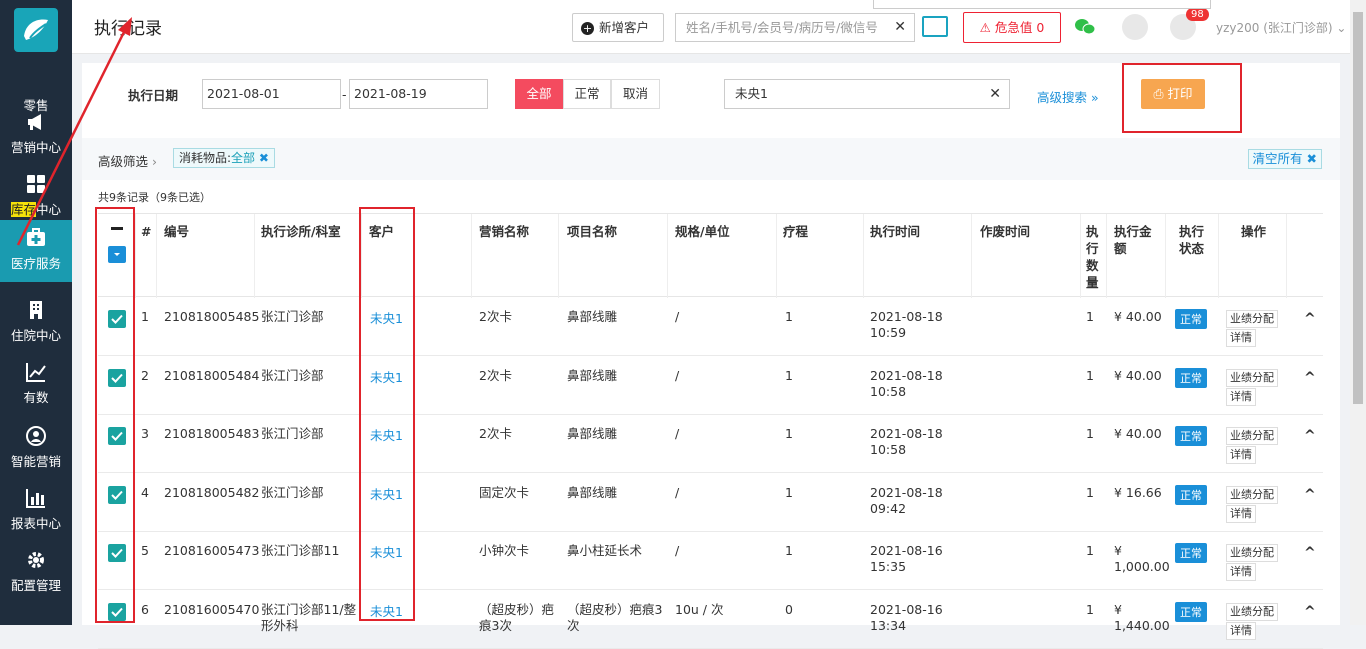 The image size is (1366, 649). What do you see at coordinates (1092, 257) in the screenshot?
I see `col-qty: 执行数量` at bounding box center [1092, 257].